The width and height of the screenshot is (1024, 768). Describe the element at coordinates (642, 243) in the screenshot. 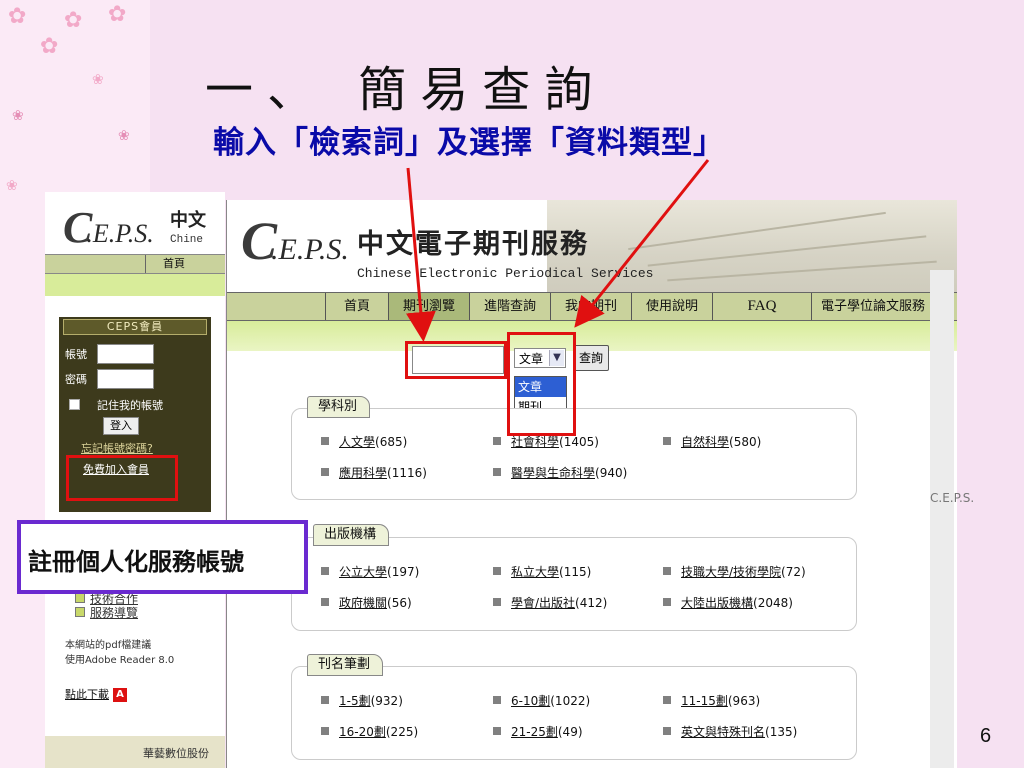

I see `arrow-to-type-select` at that location.